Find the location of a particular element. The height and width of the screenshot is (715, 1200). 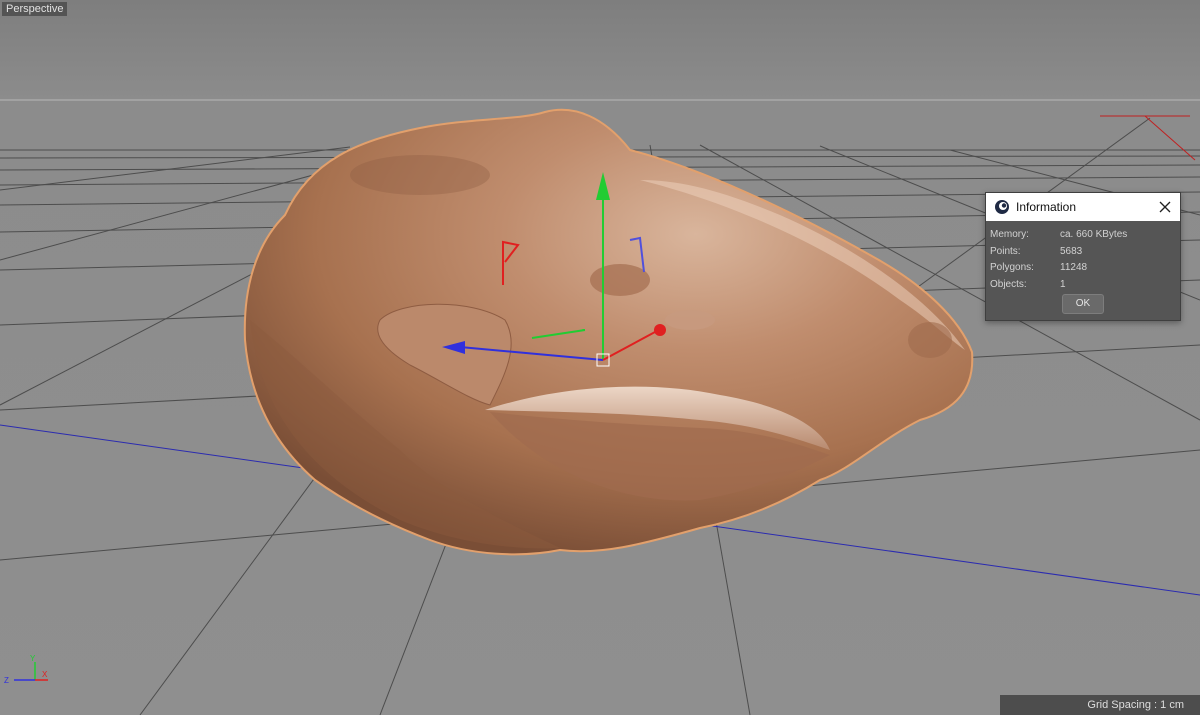

info-label: Points: is located at coordinates (1005, 251).